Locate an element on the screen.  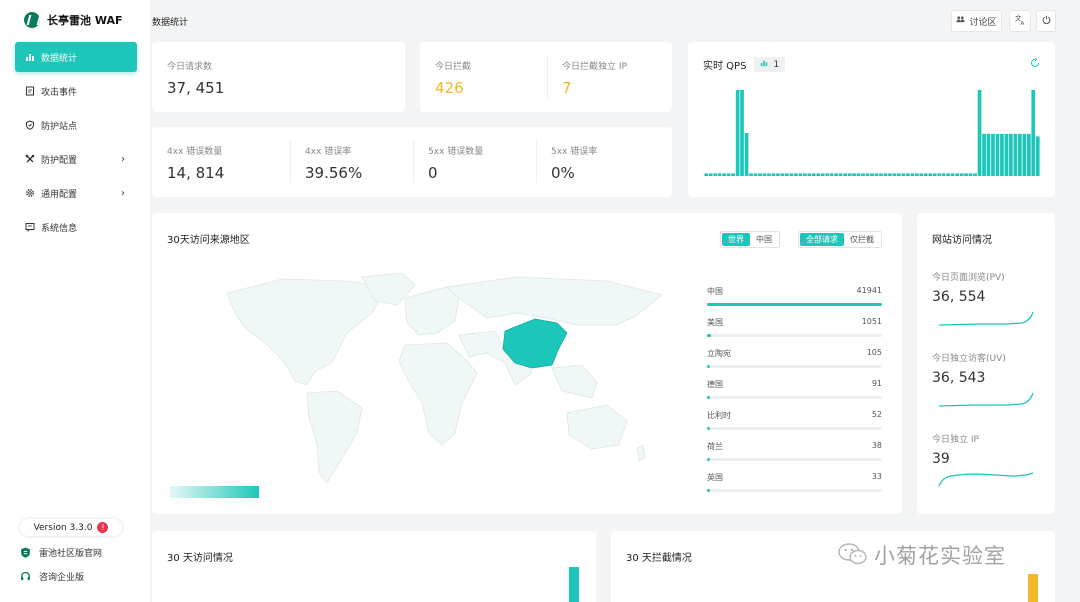
nav-item-dashboard: 数据统计 is located at coordinates (76, 57).